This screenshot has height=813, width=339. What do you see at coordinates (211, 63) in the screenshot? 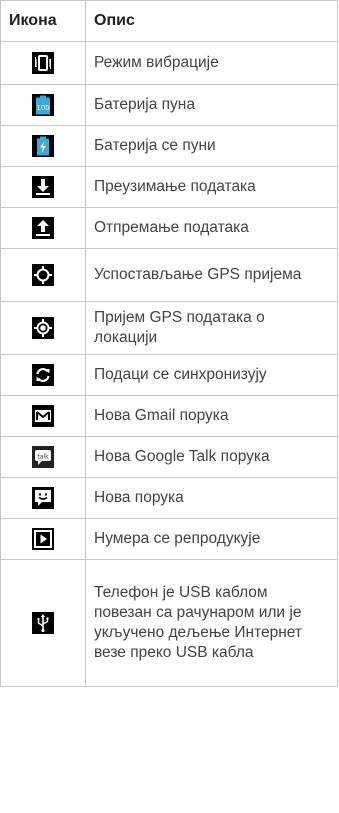
I see `row-description: Режим вибрације` at bounding box center [211, 63].